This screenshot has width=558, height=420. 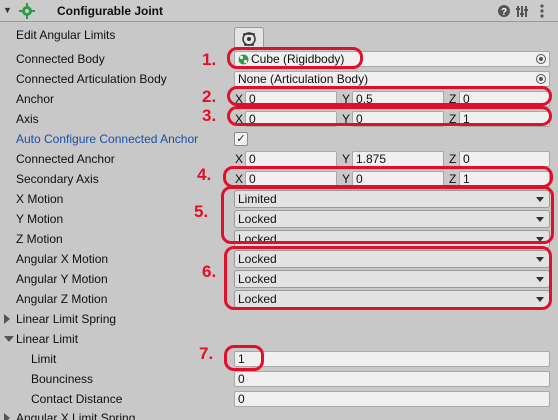 What do you see at coordinates (346, 99) in the screenshot?
I see `anchor-y-axis-label: Y` at bounding box center [346, 99].